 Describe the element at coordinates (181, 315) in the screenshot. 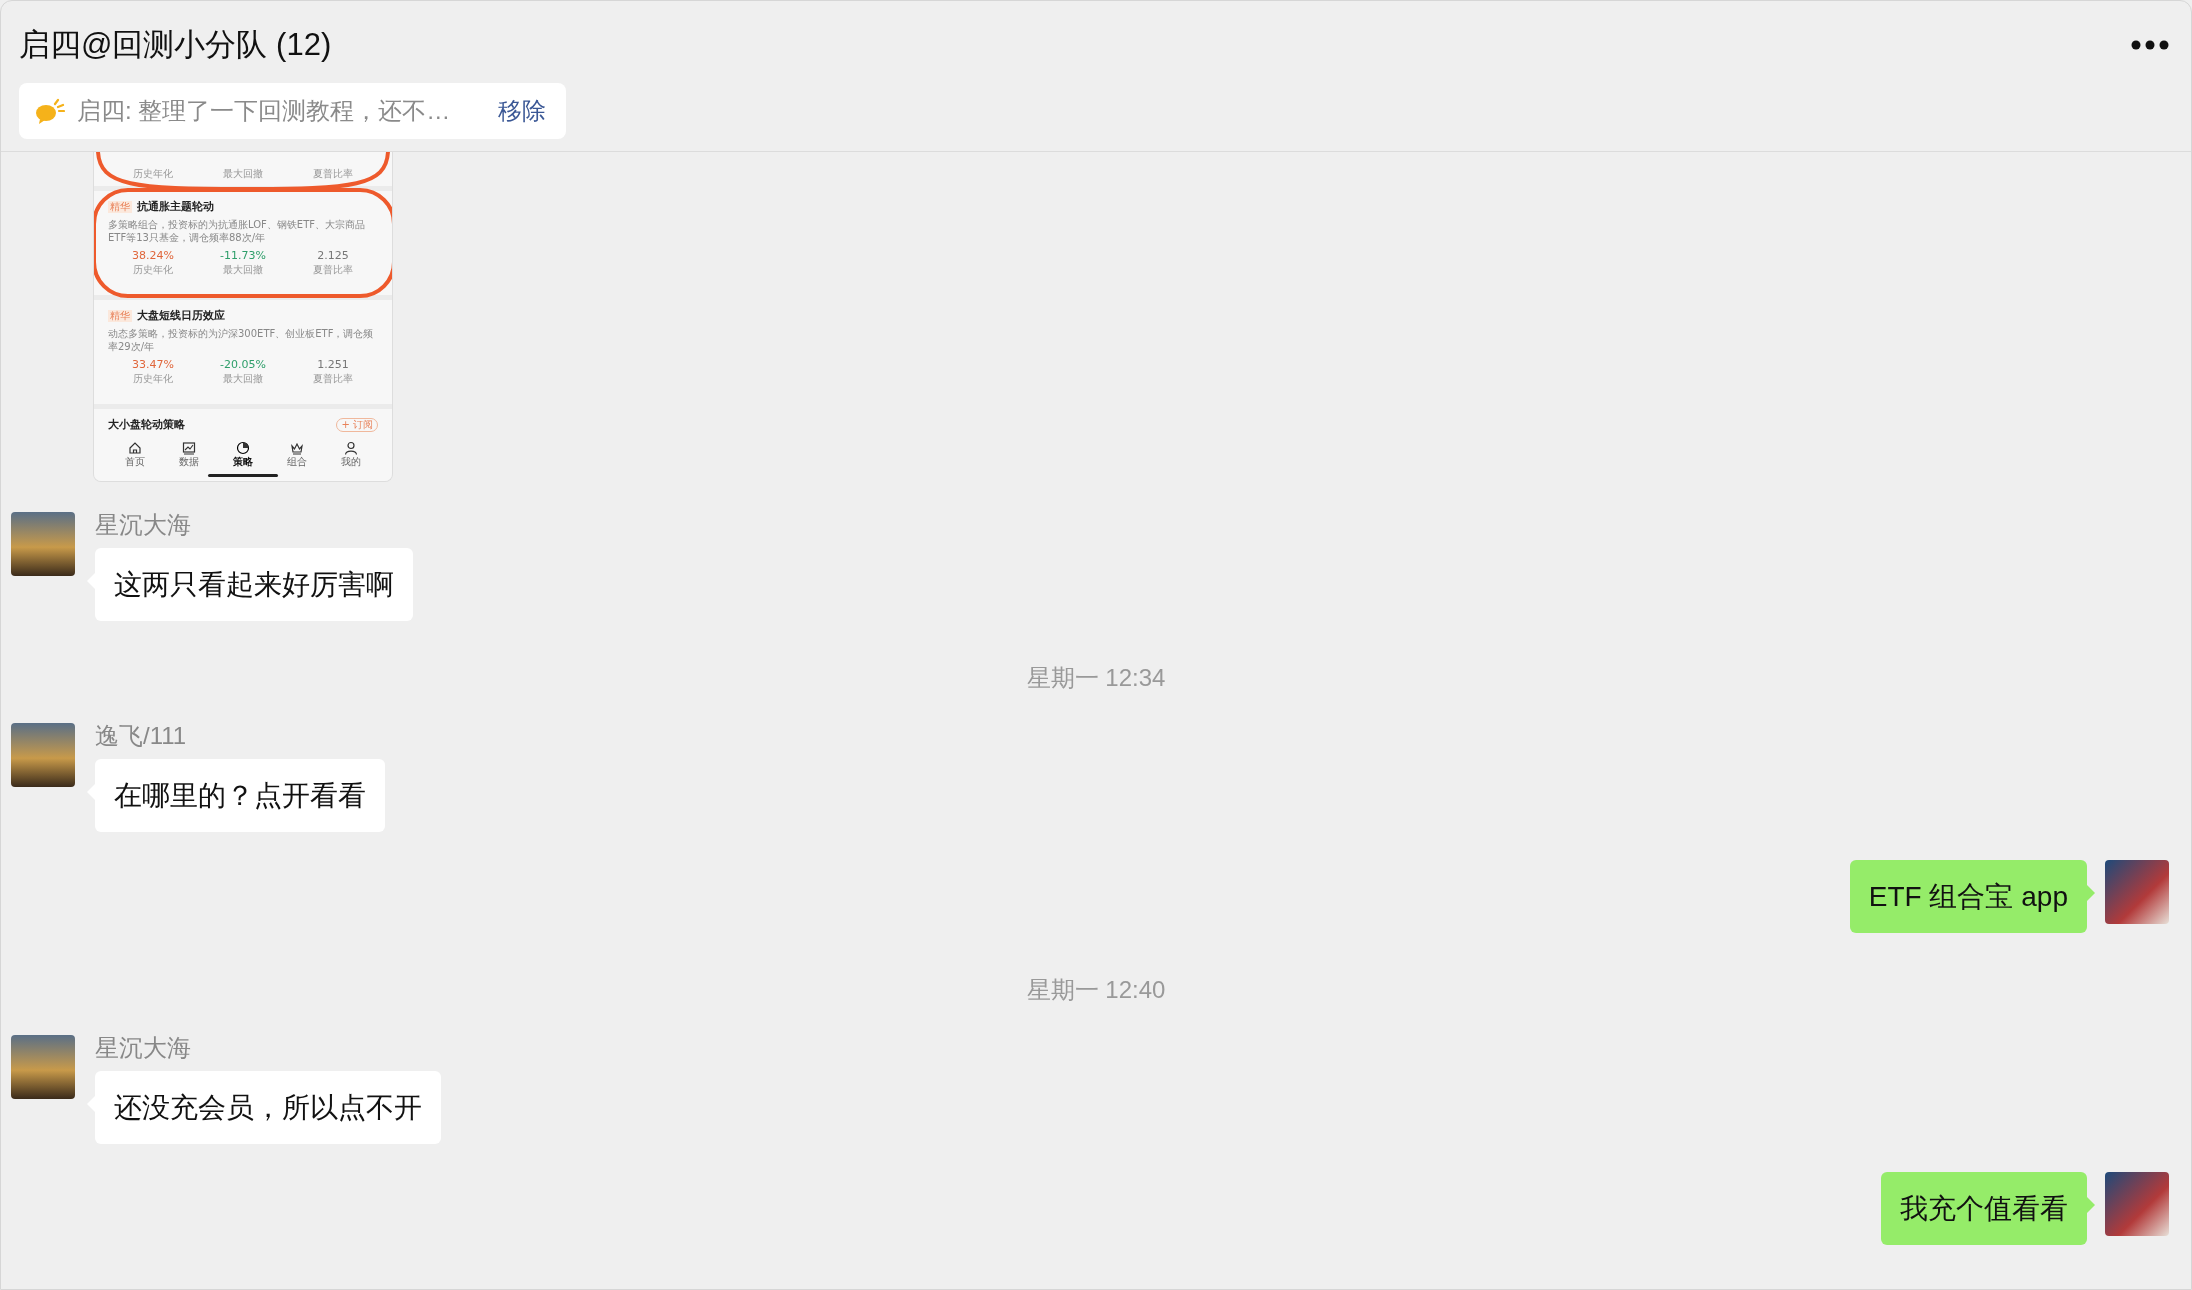

I see `strategy-title: 大盘短线日历效应` at that location.